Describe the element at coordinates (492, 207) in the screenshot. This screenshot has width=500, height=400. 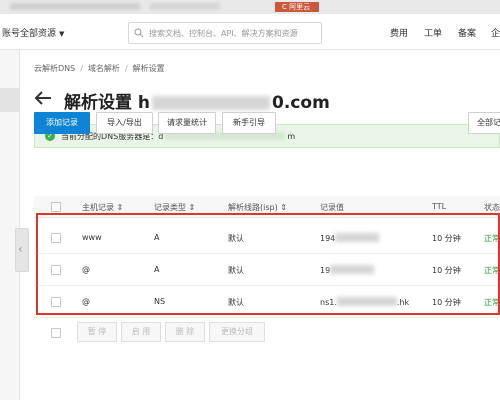
I see `col-status: 状态` at that location.